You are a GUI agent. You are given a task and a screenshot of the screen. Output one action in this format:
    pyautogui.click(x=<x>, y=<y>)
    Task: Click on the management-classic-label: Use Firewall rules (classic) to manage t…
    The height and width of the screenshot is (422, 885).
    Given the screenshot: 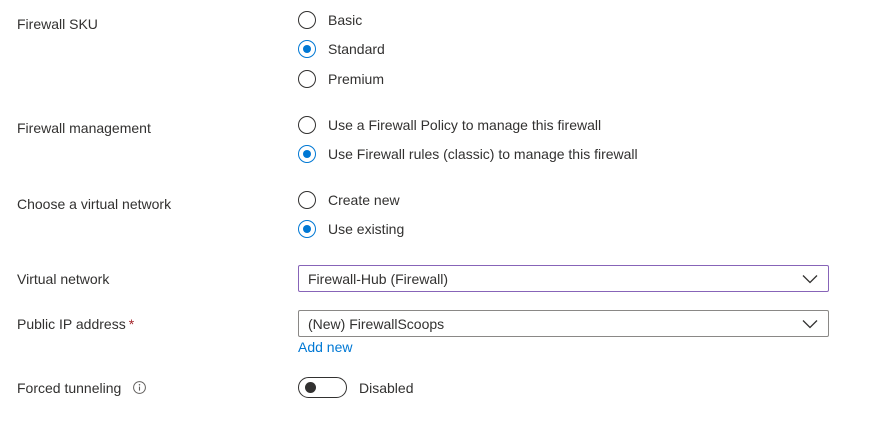 What is the action you would take?
    pyautogui.click(x=483, y=154)
    